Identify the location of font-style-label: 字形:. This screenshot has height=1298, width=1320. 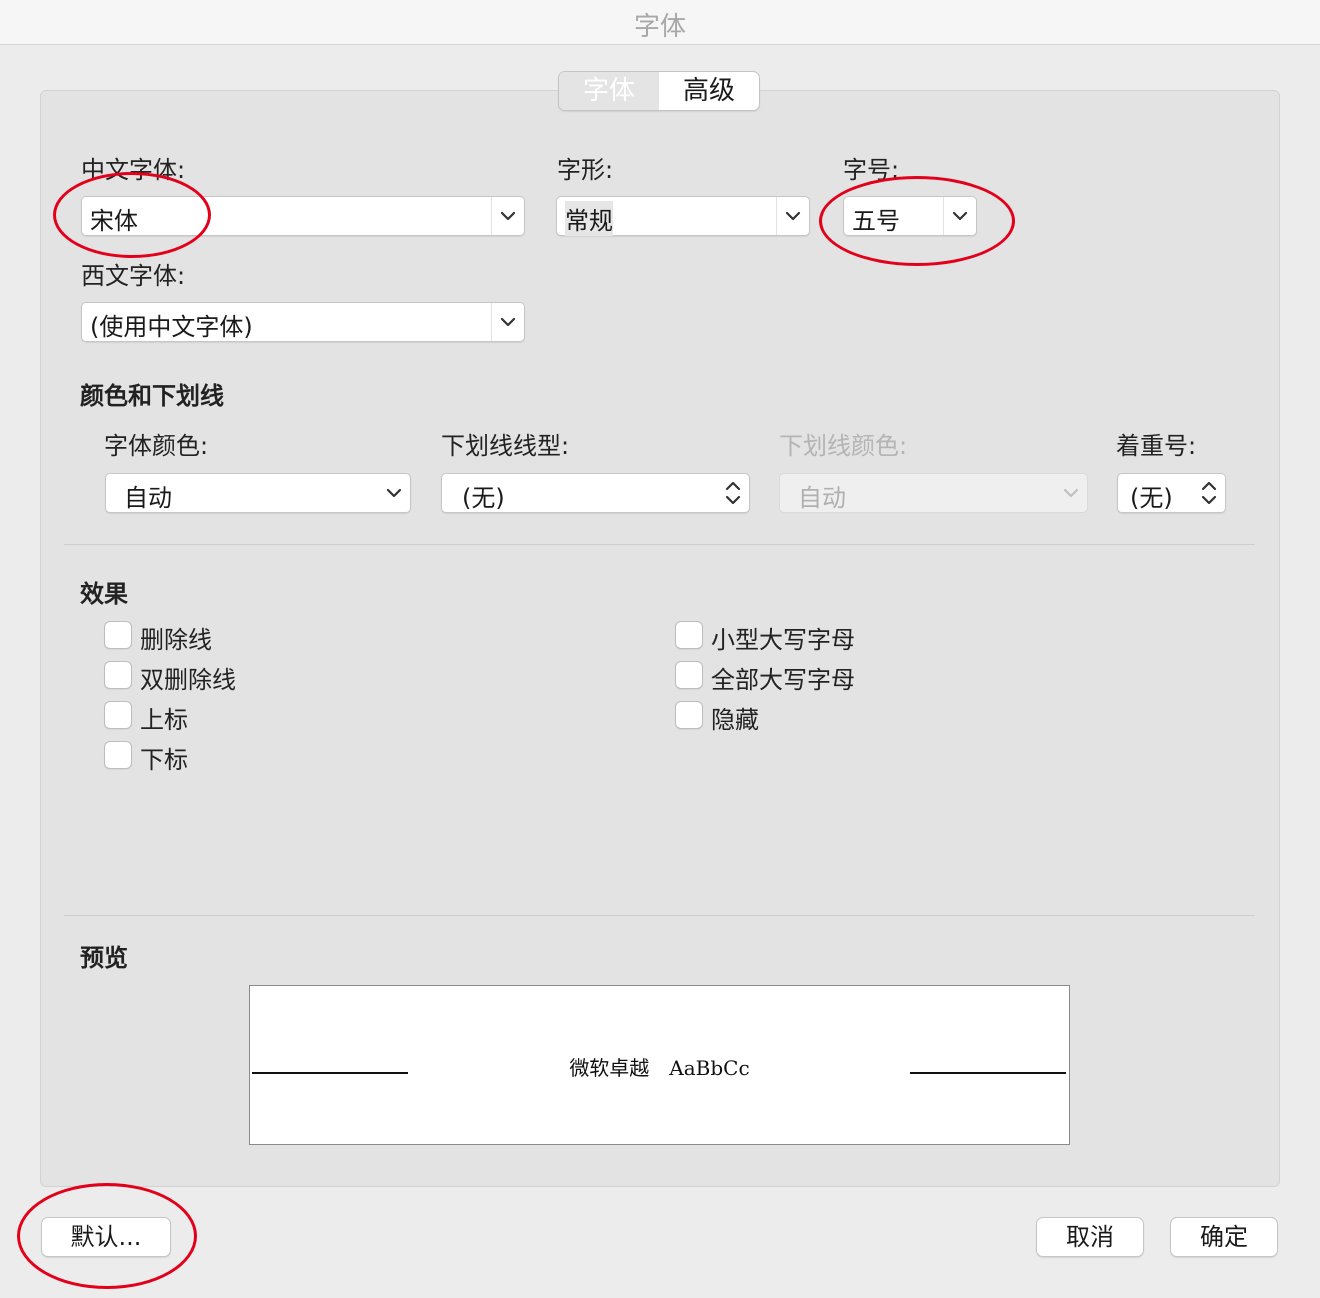
(585, 170).